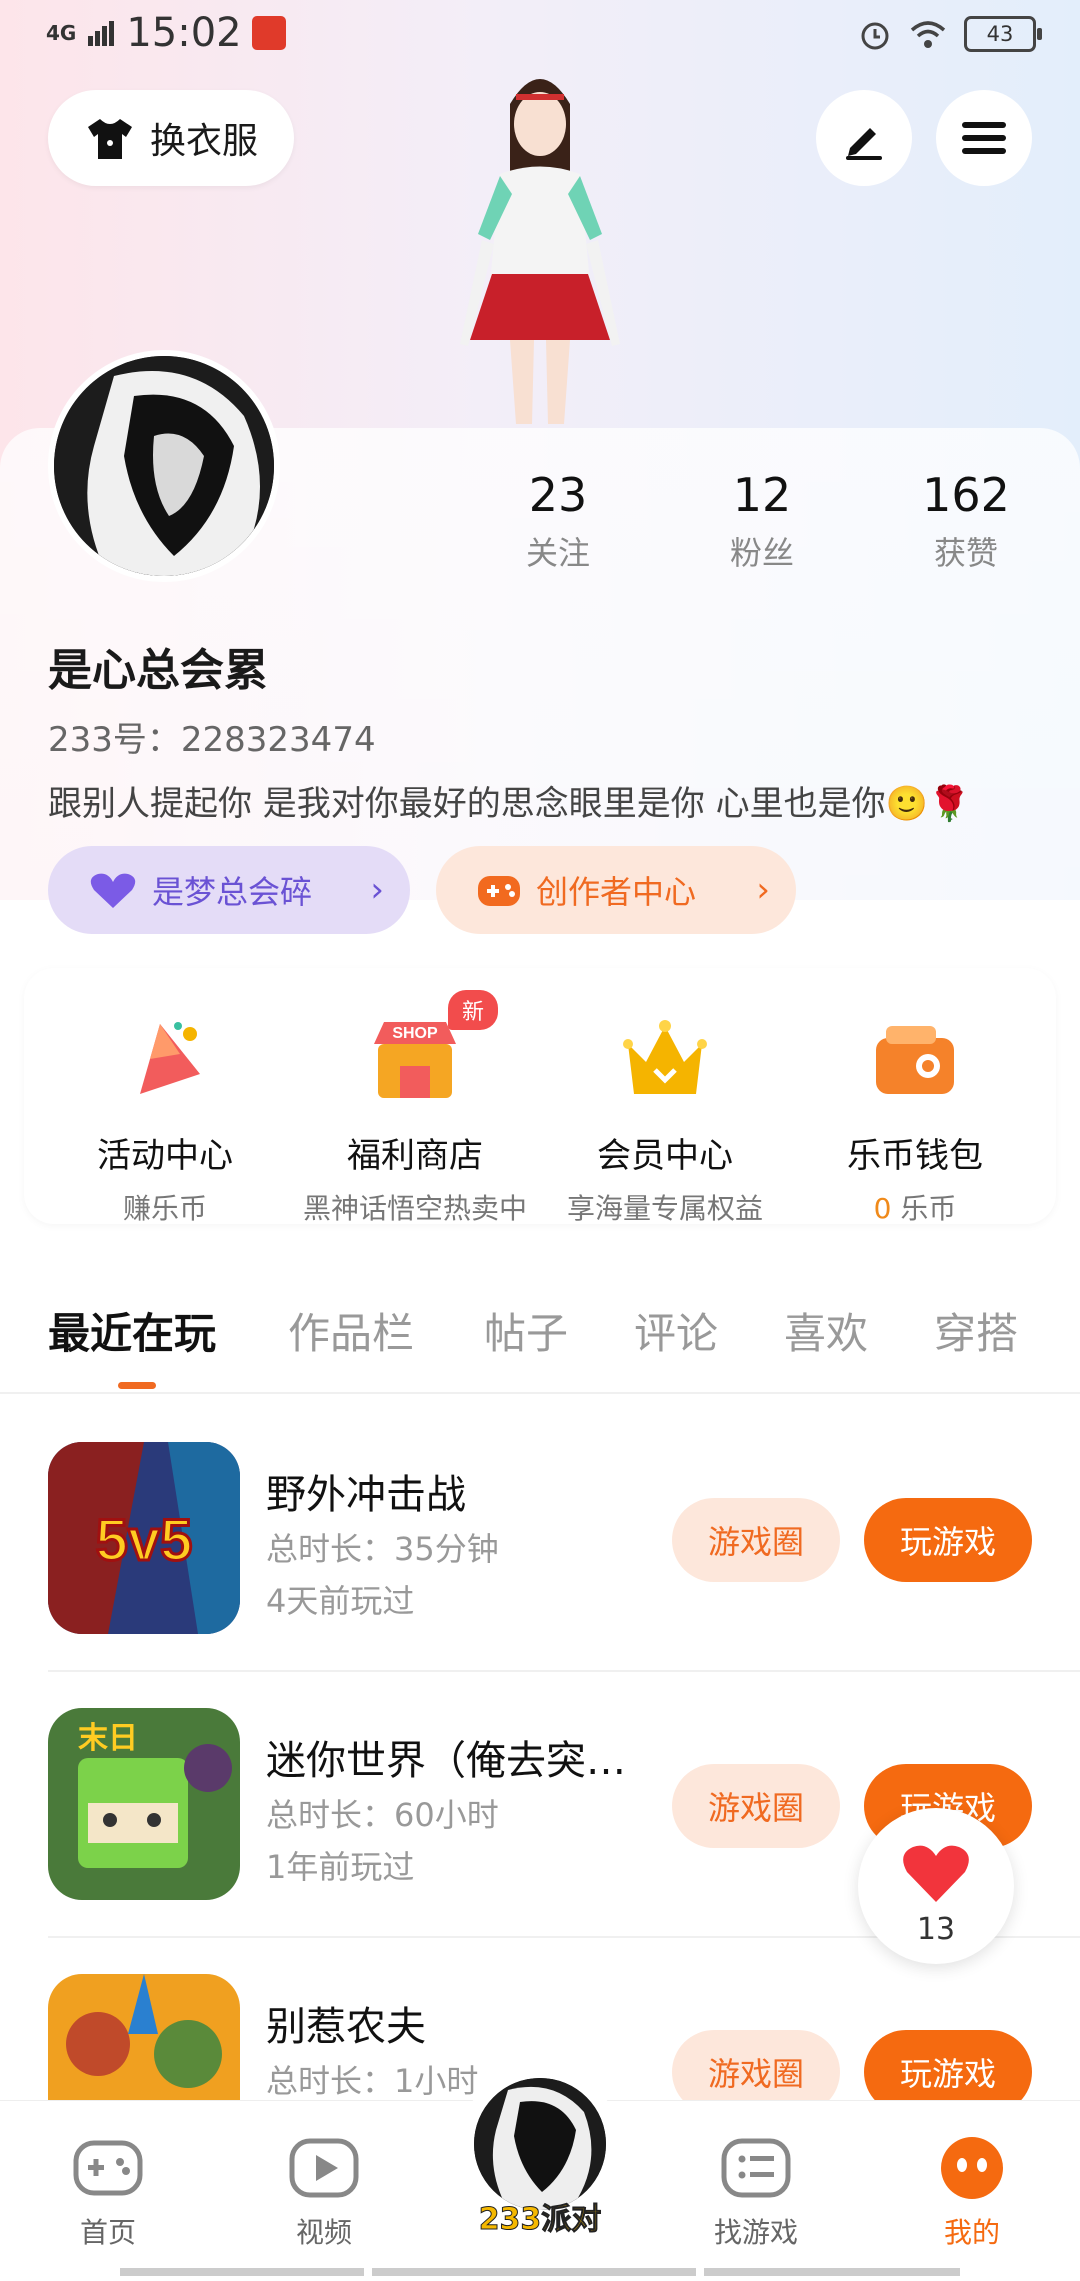  What do you see at coordinates (366, 1495) in the screenshot?
I see `game-name: 野外冲击战` at bounding box center [366, 1495].